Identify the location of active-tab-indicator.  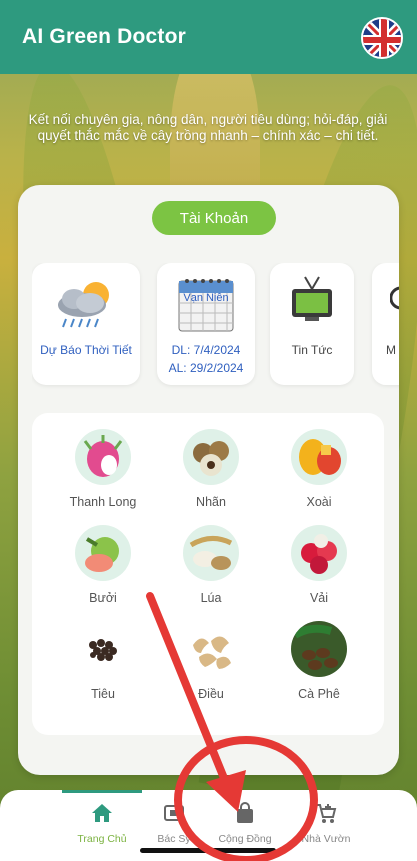
(102, 791).